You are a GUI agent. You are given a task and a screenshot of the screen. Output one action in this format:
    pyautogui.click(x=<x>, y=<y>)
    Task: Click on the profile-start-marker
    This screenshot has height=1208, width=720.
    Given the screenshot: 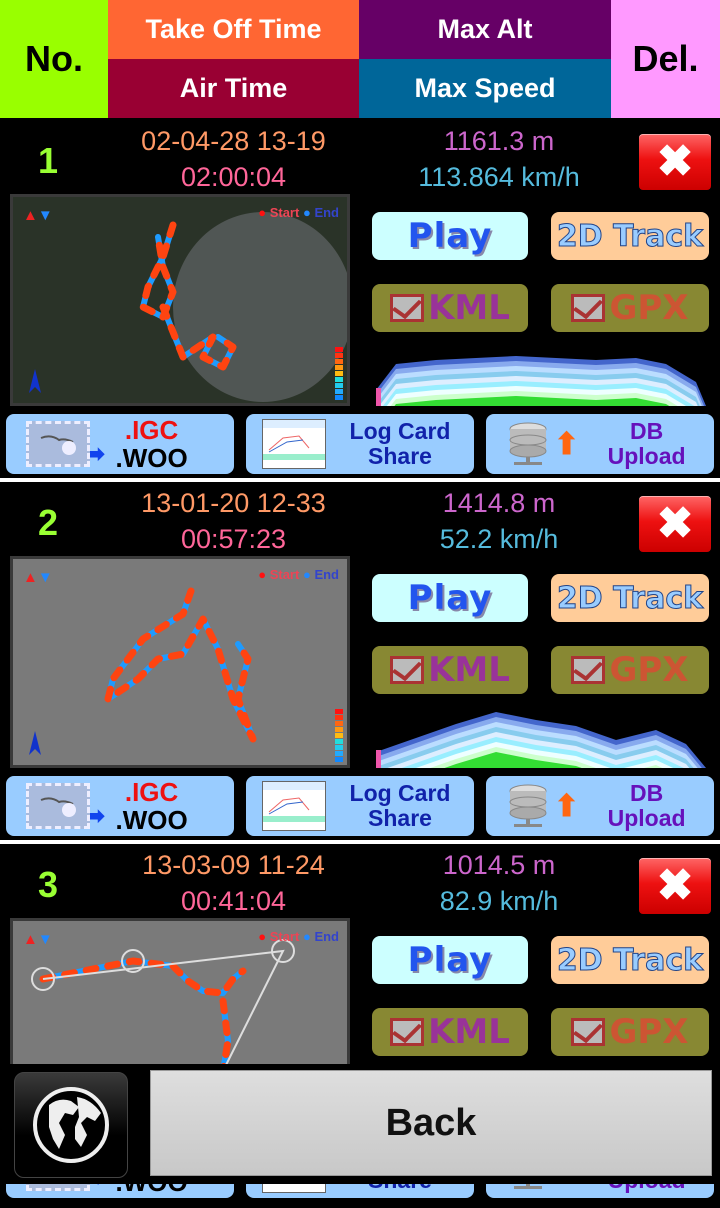 What is the action you would take?
    pyautogui.click(x=378, y=397)
    